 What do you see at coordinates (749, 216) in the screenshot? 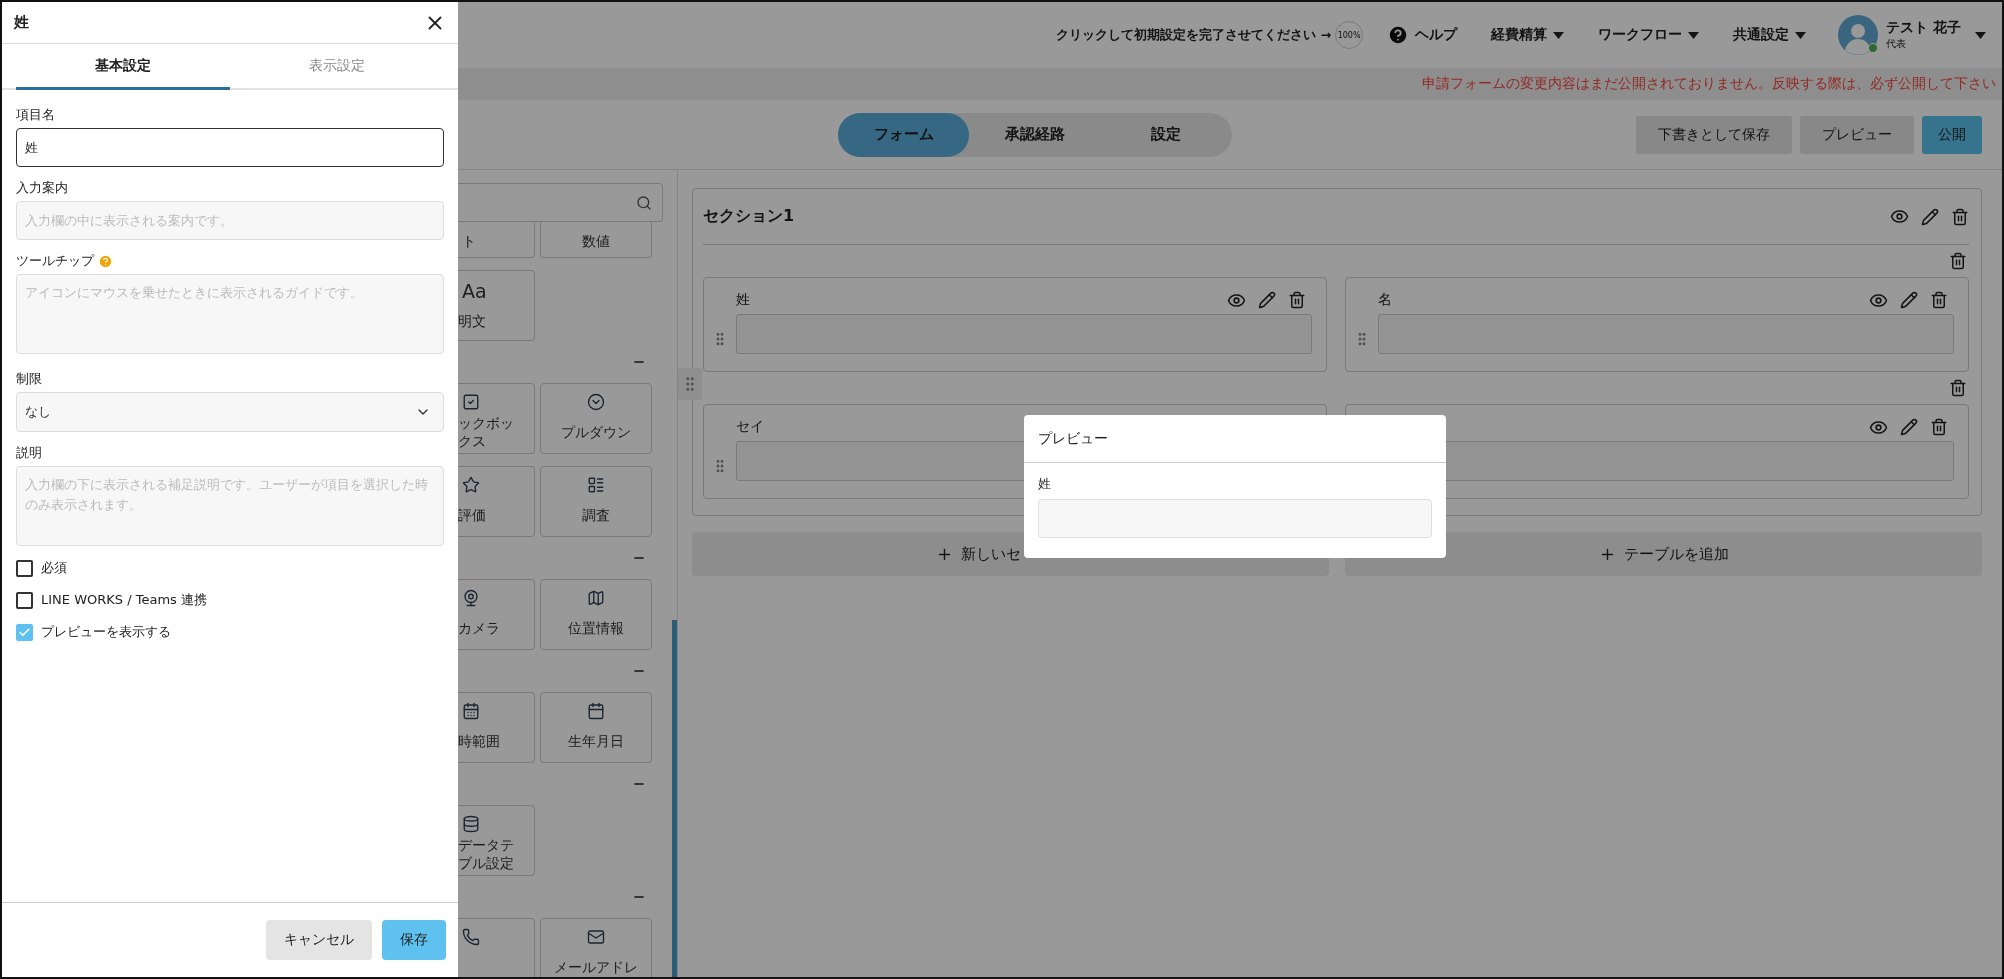
I see `section-title: セクション1` at bounding box center [749, 216].